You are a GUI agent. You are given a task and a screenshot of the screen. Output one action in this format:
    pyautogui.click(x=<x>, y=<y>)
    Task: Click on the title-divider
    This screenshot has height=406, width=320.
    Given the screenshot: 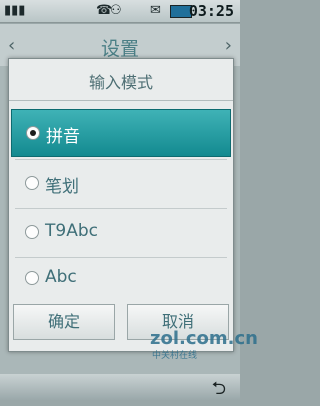 What is the action you would take?
    pyautogui.click(x=121, y=100)
    